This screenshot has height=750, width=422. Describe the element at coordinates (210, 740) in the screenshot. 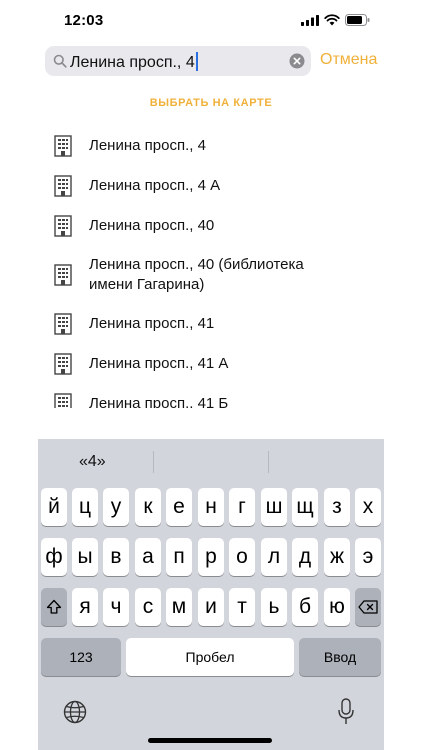

I see `home-indicator` at that location.